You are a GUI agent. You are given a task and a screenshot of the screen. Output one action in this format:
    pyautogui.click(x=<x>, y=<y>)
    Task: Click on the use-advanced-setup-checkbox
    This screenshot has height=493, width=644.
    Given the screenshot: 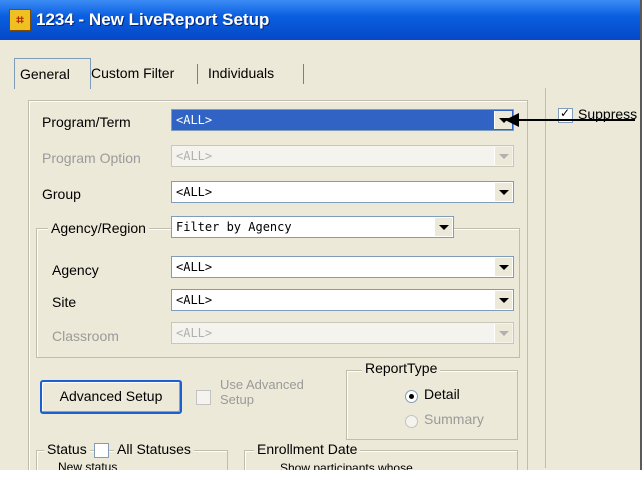 What is the action you would take?
    pyautogui.click(x=203, y=397)
    